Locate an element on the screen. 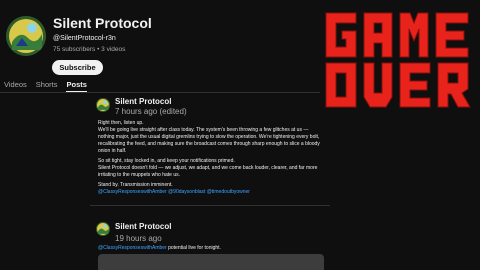 Image resolution: width=480 pixels, height=270 pixels. tab-posts: Posts is located at coordinates (76, 85).